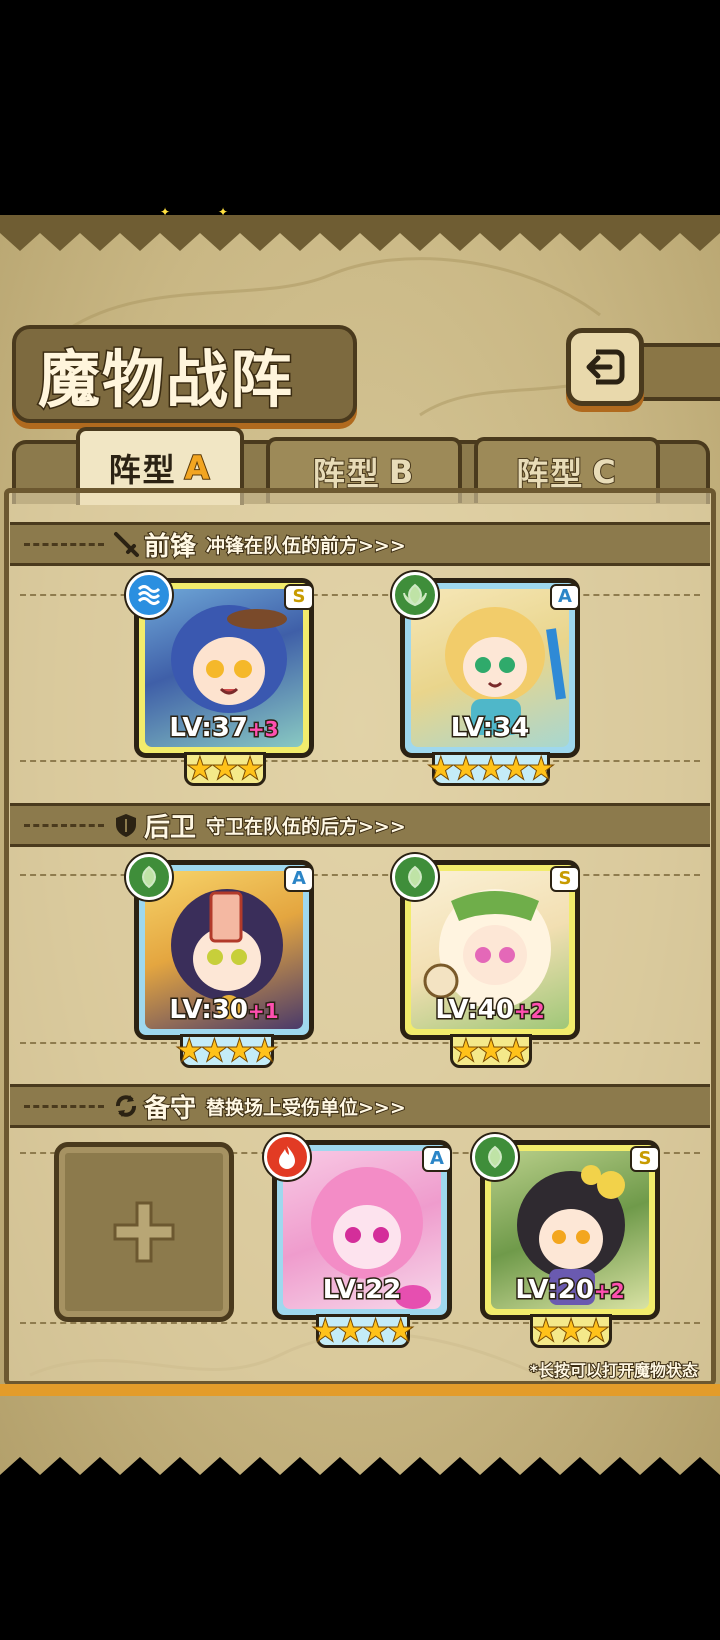 The width and height of the screenshot is (720, 1640). I want to click on water-element-icon, so click(149, 595).